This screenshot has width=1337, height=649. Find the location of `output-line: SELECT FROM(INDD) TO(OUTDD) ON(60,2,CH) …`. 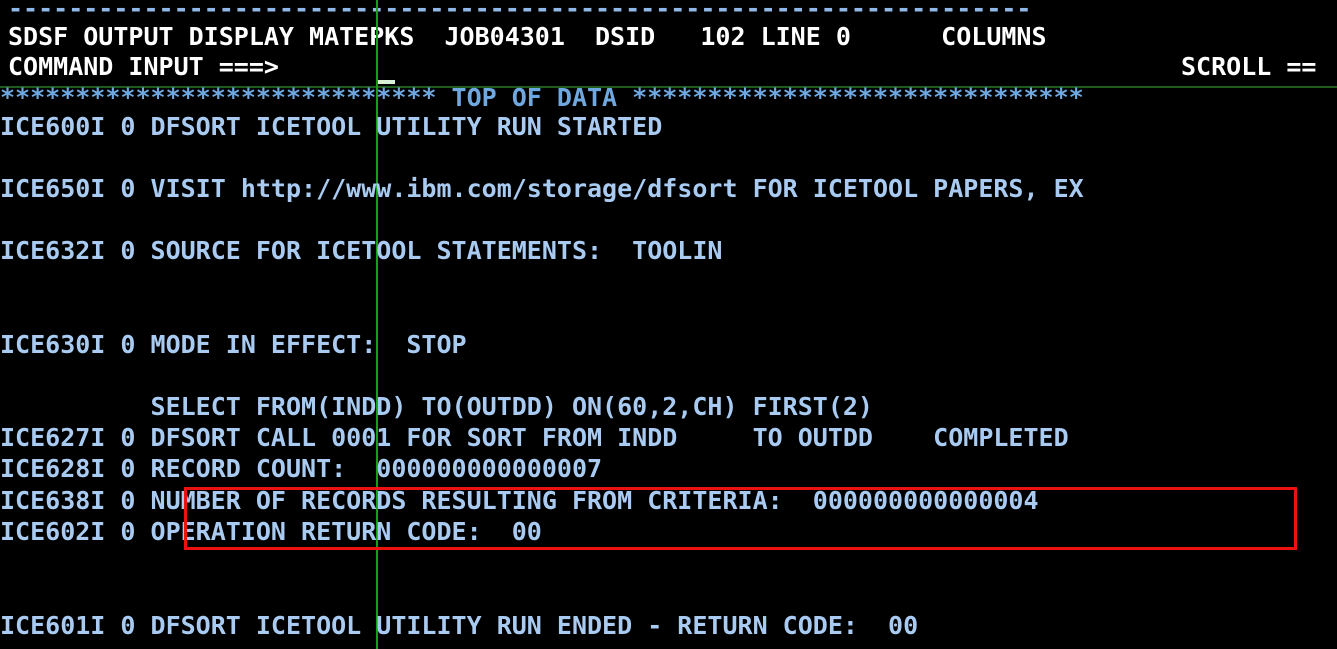

output-line: SELECT FROM(INDD) TO(OUTDD) ON(60,2,CH) … is located at coordinates (436, 406).